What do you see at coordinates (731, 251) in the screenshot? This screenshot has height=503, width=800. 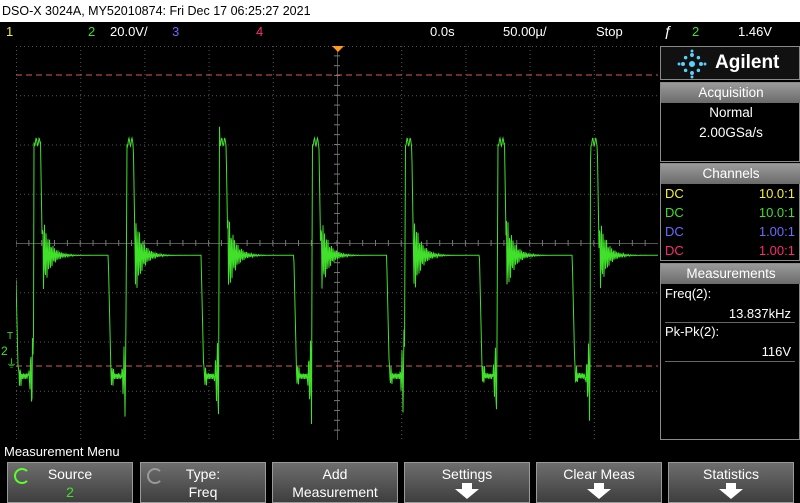 I see `channel-row-4: DC 1.00:1` at bounding box center [731, 251].